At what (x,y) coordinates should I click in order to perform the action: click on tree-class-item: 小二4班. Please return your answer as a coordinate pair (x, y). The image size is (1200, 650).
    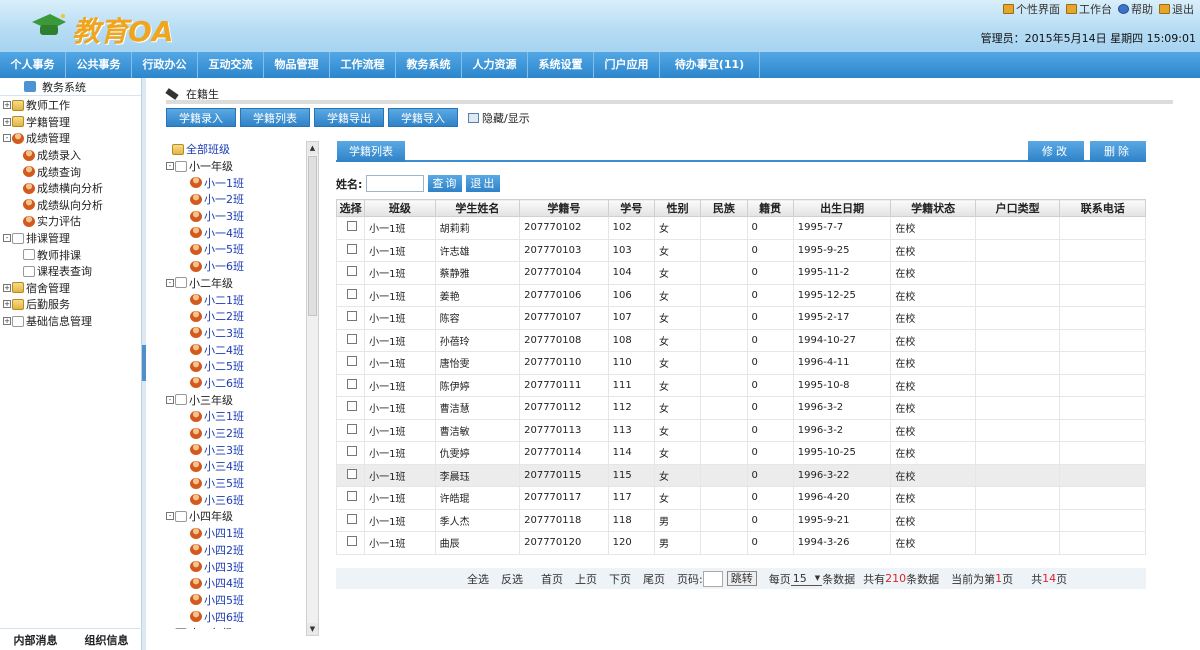
    Looking at the image, I should click on (236, 349).